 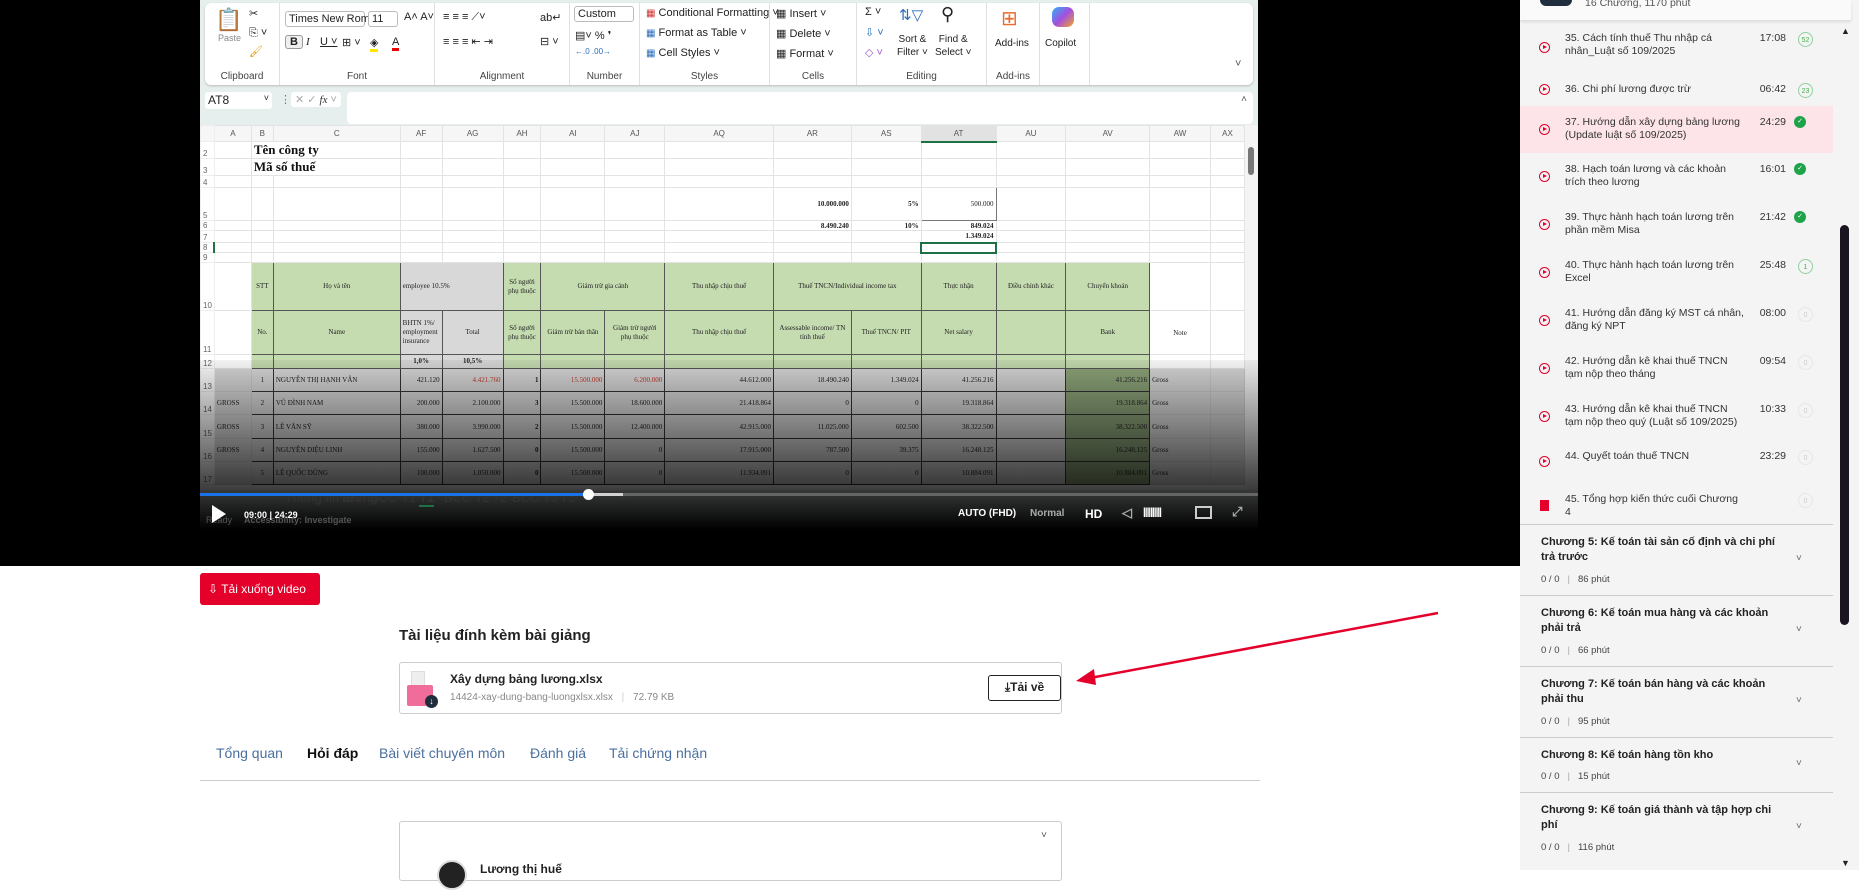 What do you see at coordinates (232, 167) in the screenshot?
I see `cell-A3` at bounding box center [232, 167].